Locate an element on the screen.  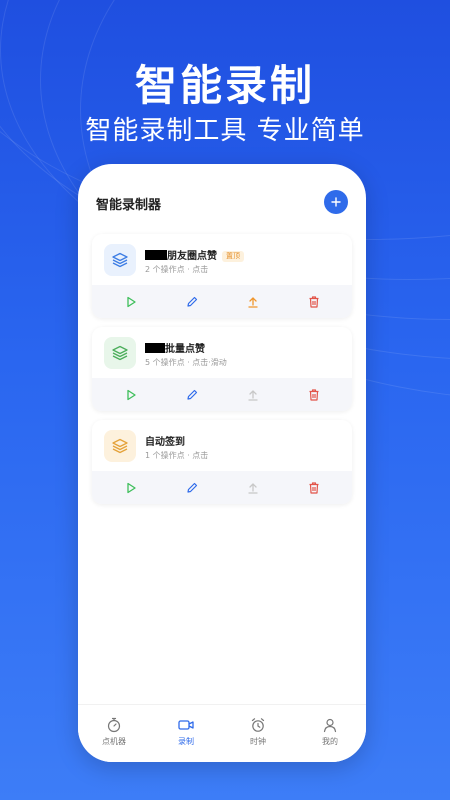
alarm-clock-icon is located at coordinates (258, 725).